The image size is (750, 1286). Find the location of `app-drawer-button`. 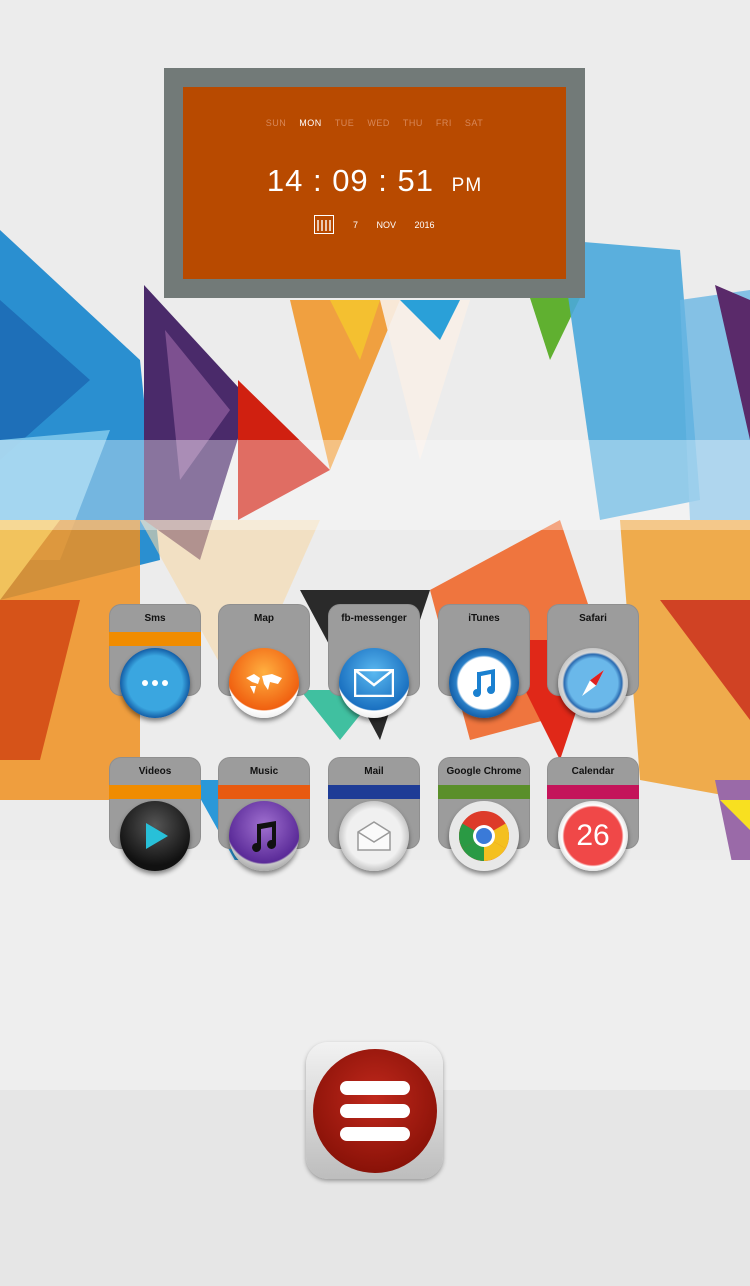

app-drawer-button is located at coordinates (374, 1110).